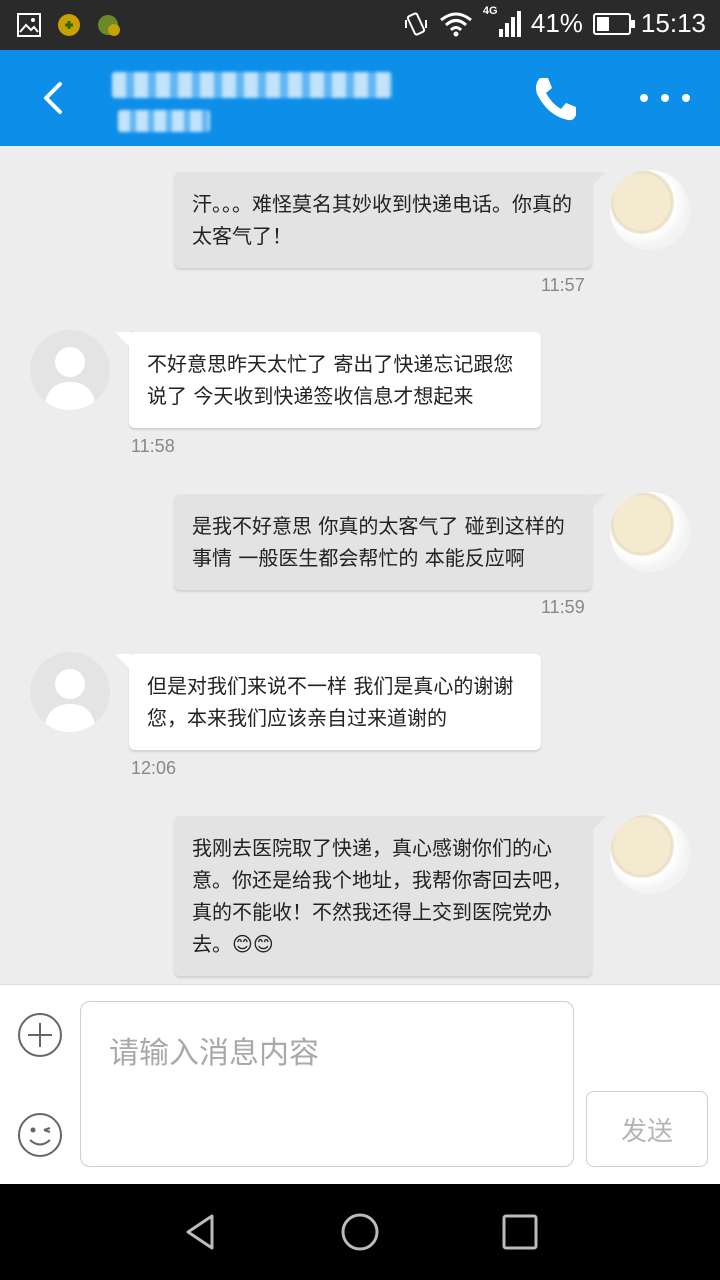 This screenshot has width=720, height=1280. Describe the element at coordinates (29, 25) in the screenshot. I see `gallery-icon` at that location.